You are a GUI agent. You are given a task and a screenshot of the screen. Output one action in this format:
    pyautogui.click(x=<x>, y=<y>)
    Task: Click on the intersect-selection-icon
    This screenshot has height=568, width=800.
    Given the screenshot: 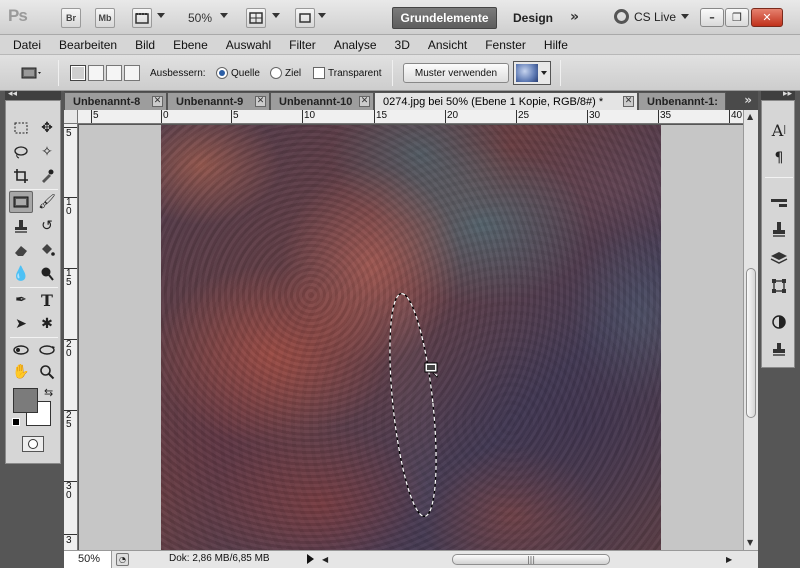 What is the action you would take?
    pyautogui.click(x=132, y=73)
    